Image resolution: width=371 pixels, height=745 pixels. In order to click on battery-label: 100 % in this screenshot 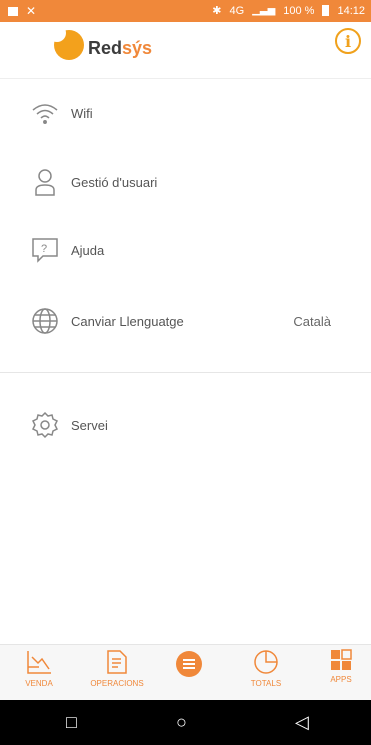, I will do `click(299, 10)`.